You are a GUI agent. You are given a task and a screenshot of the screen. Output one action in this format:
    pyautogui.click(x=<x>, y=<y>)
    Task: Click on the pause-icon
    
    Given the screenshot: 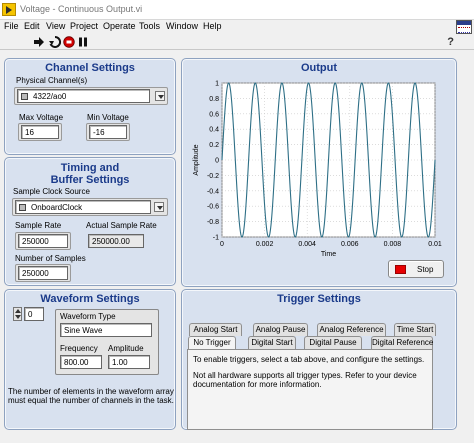 What is the action you would take?
    pyautogui.click(x=83, y=42)
    